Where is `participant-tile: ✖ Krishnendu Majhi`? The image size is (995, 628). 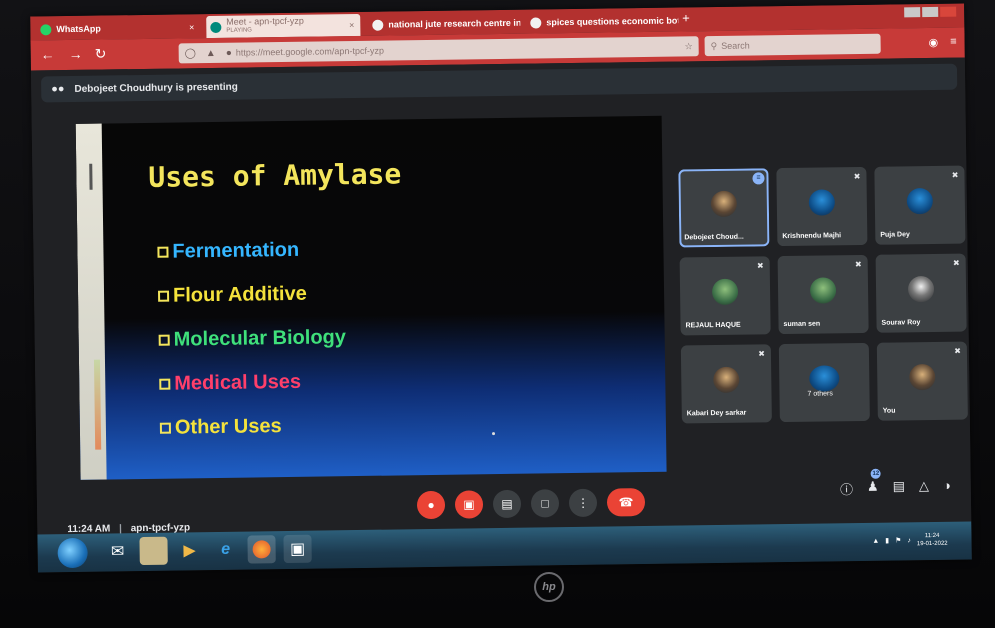 participant-tile: ✖ Krishnendu Majhi is located at coordinates (822, 206).